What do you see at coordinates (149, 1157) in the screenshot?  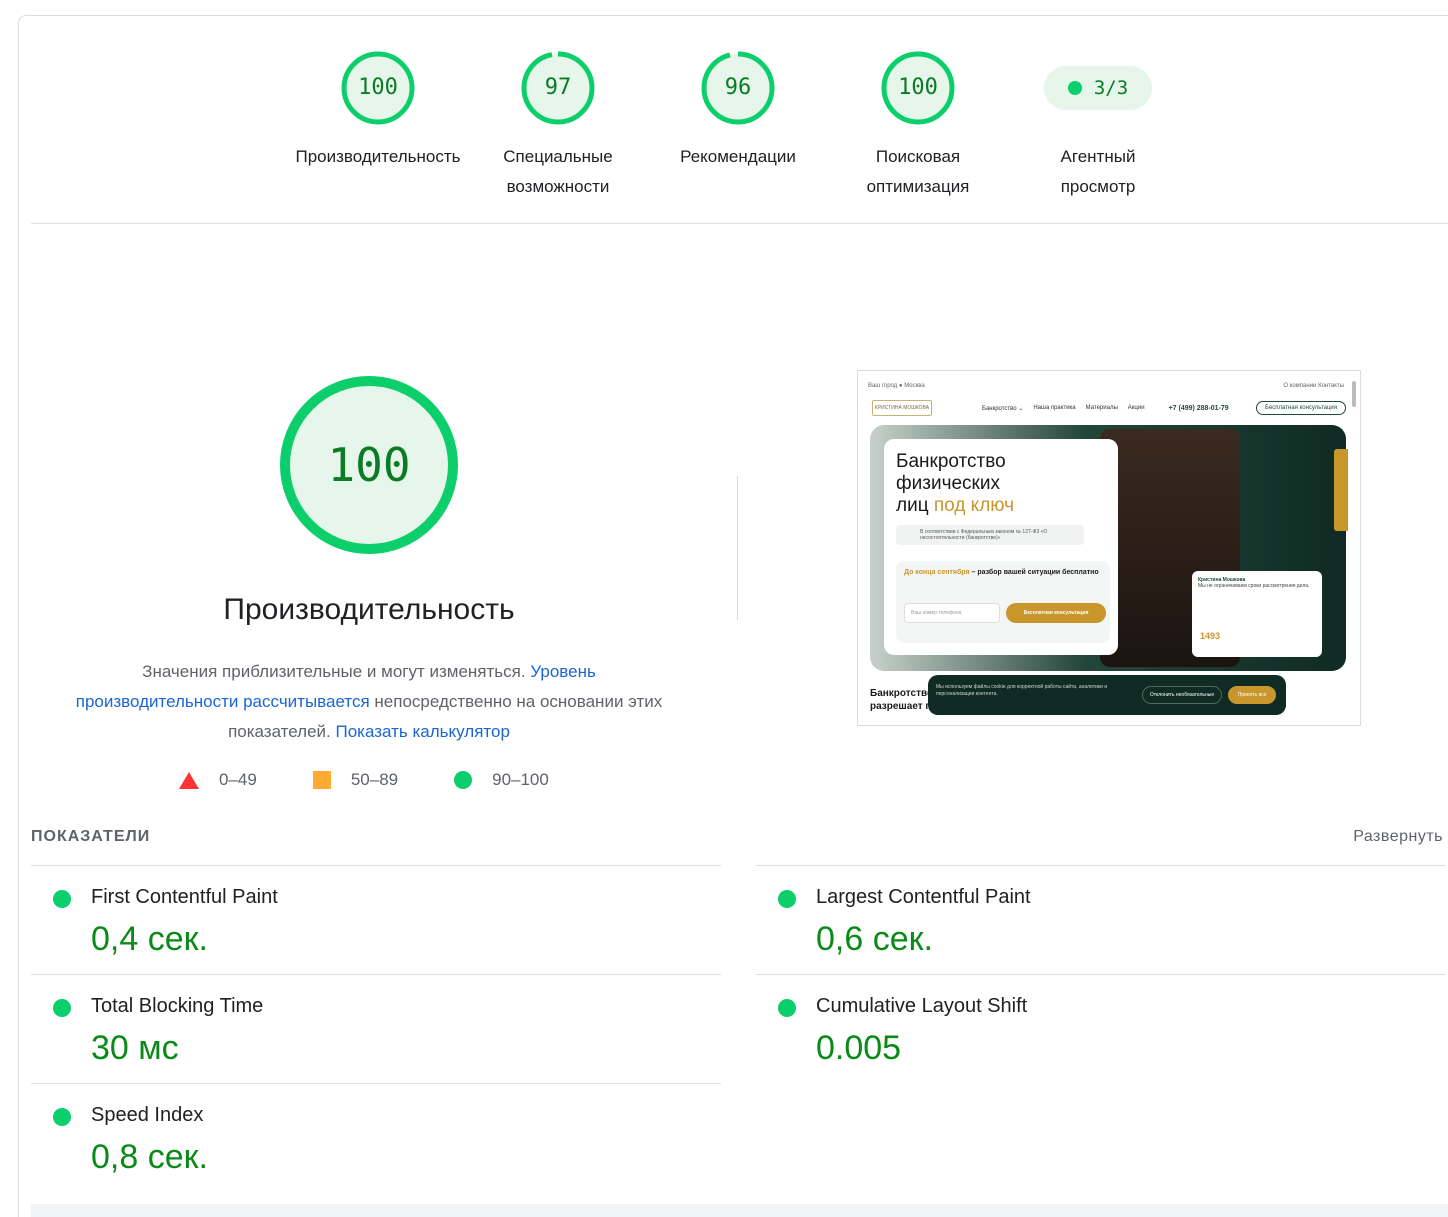 I see `metric-value: 0,8 сек.` at bounding box center [149, 1157].